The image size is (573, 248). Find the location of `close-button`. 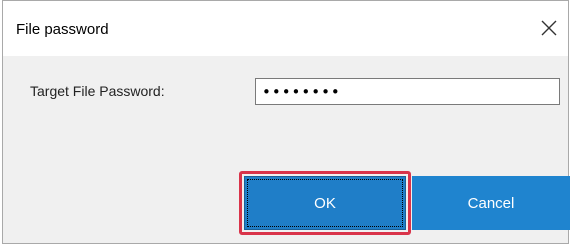

close-button is located at coordinates (549, 28).